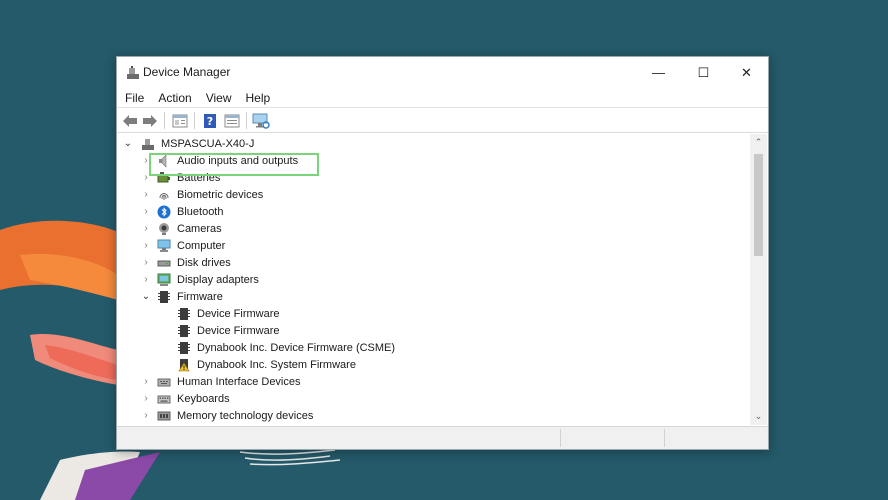 The image size is (888, 500). I want to click on help-button: ?, so click(210, 120).